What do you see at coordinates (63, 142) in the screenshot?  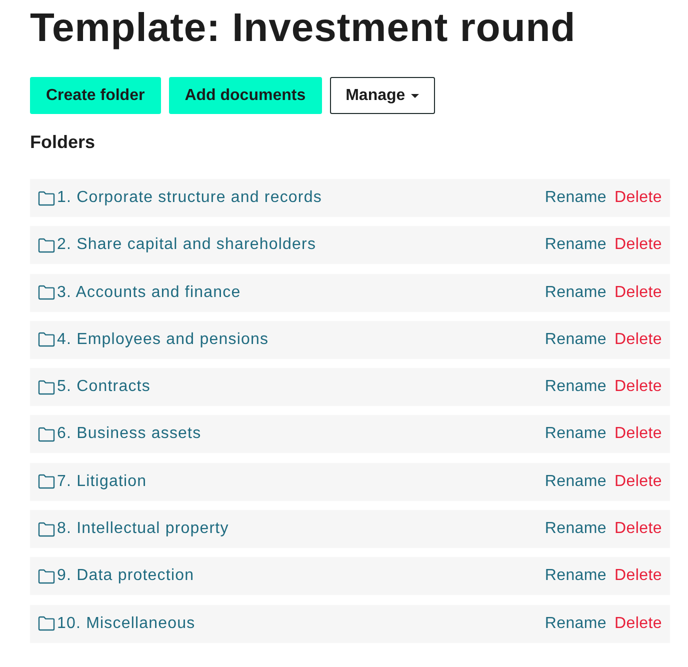 I see `section-heading: Folders` at bounding box center [63, 142].